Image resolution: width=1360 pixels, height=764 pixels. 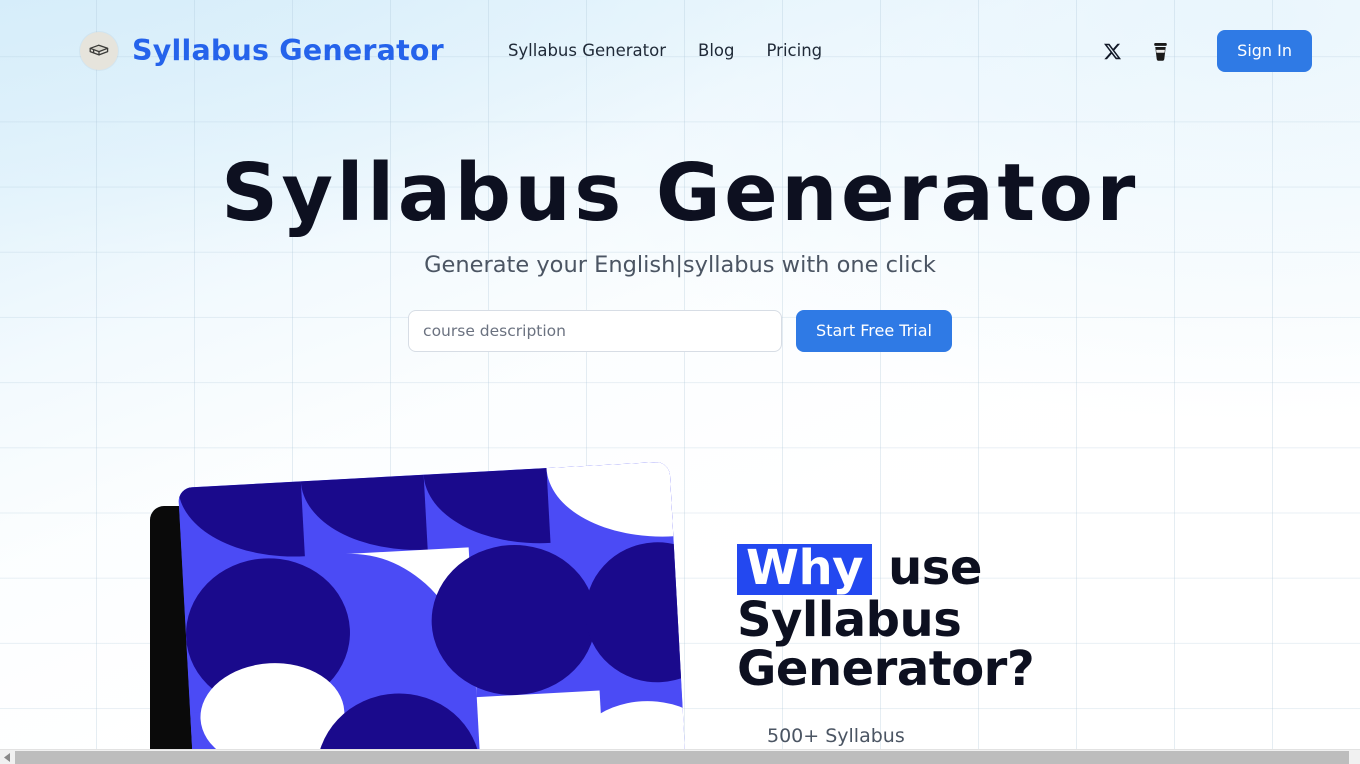 What do you see at coordinates (886, 668) in the screenshot?
I see `why-line3: Generator?` at bounding box center [886, 668].